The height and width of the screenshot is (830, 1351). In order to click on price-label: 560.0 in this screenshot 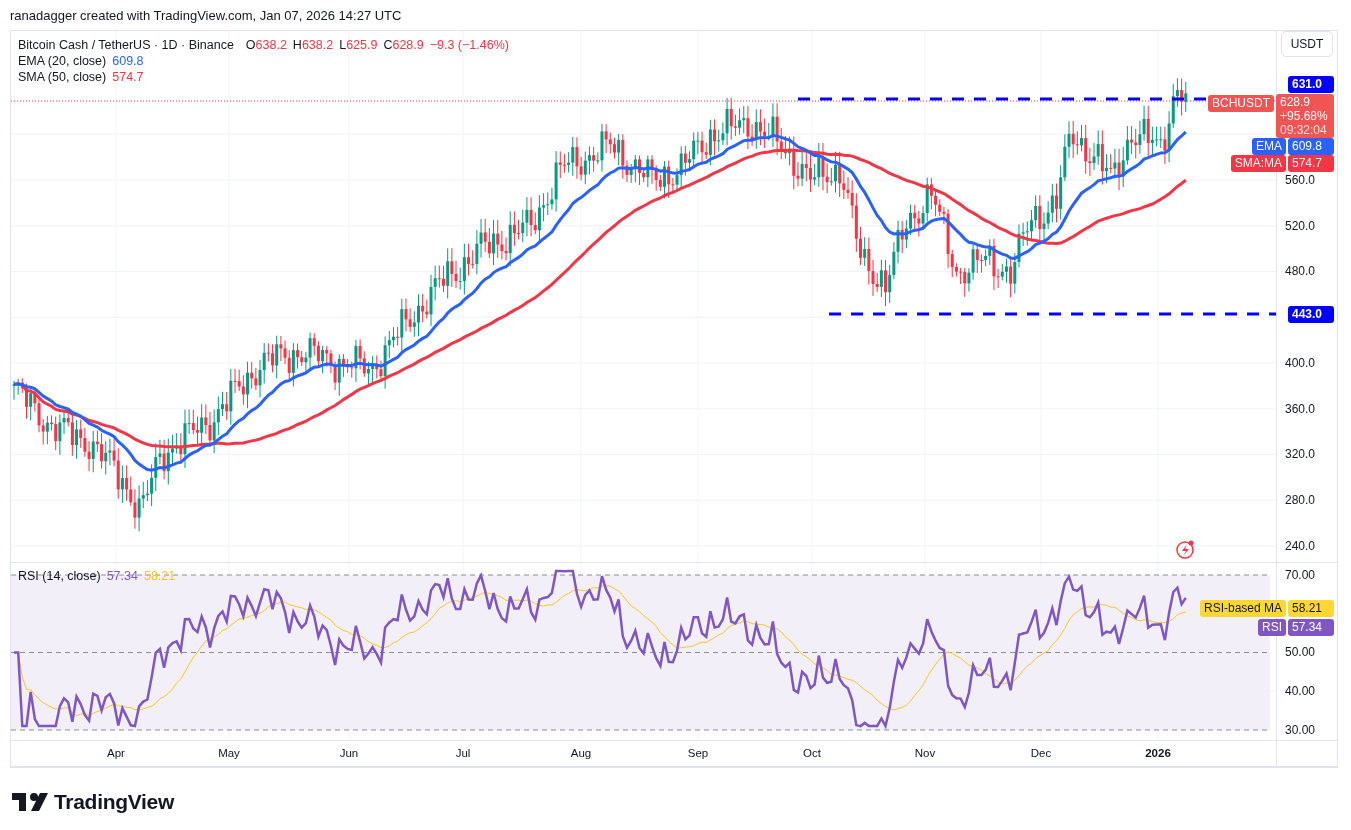, I will do `click(1300, 180)`.